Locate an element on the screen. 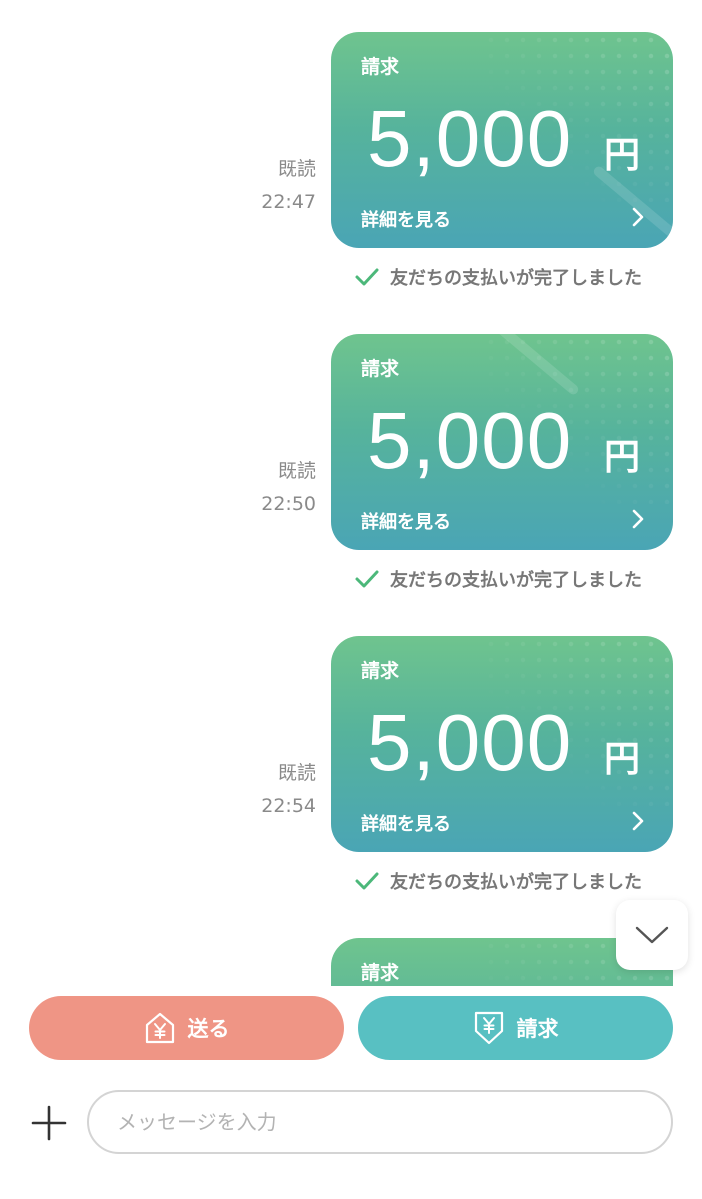 This screenshot has height=1199, width=702. request-money-label: 請求 is located at coordinates (537, 1029).